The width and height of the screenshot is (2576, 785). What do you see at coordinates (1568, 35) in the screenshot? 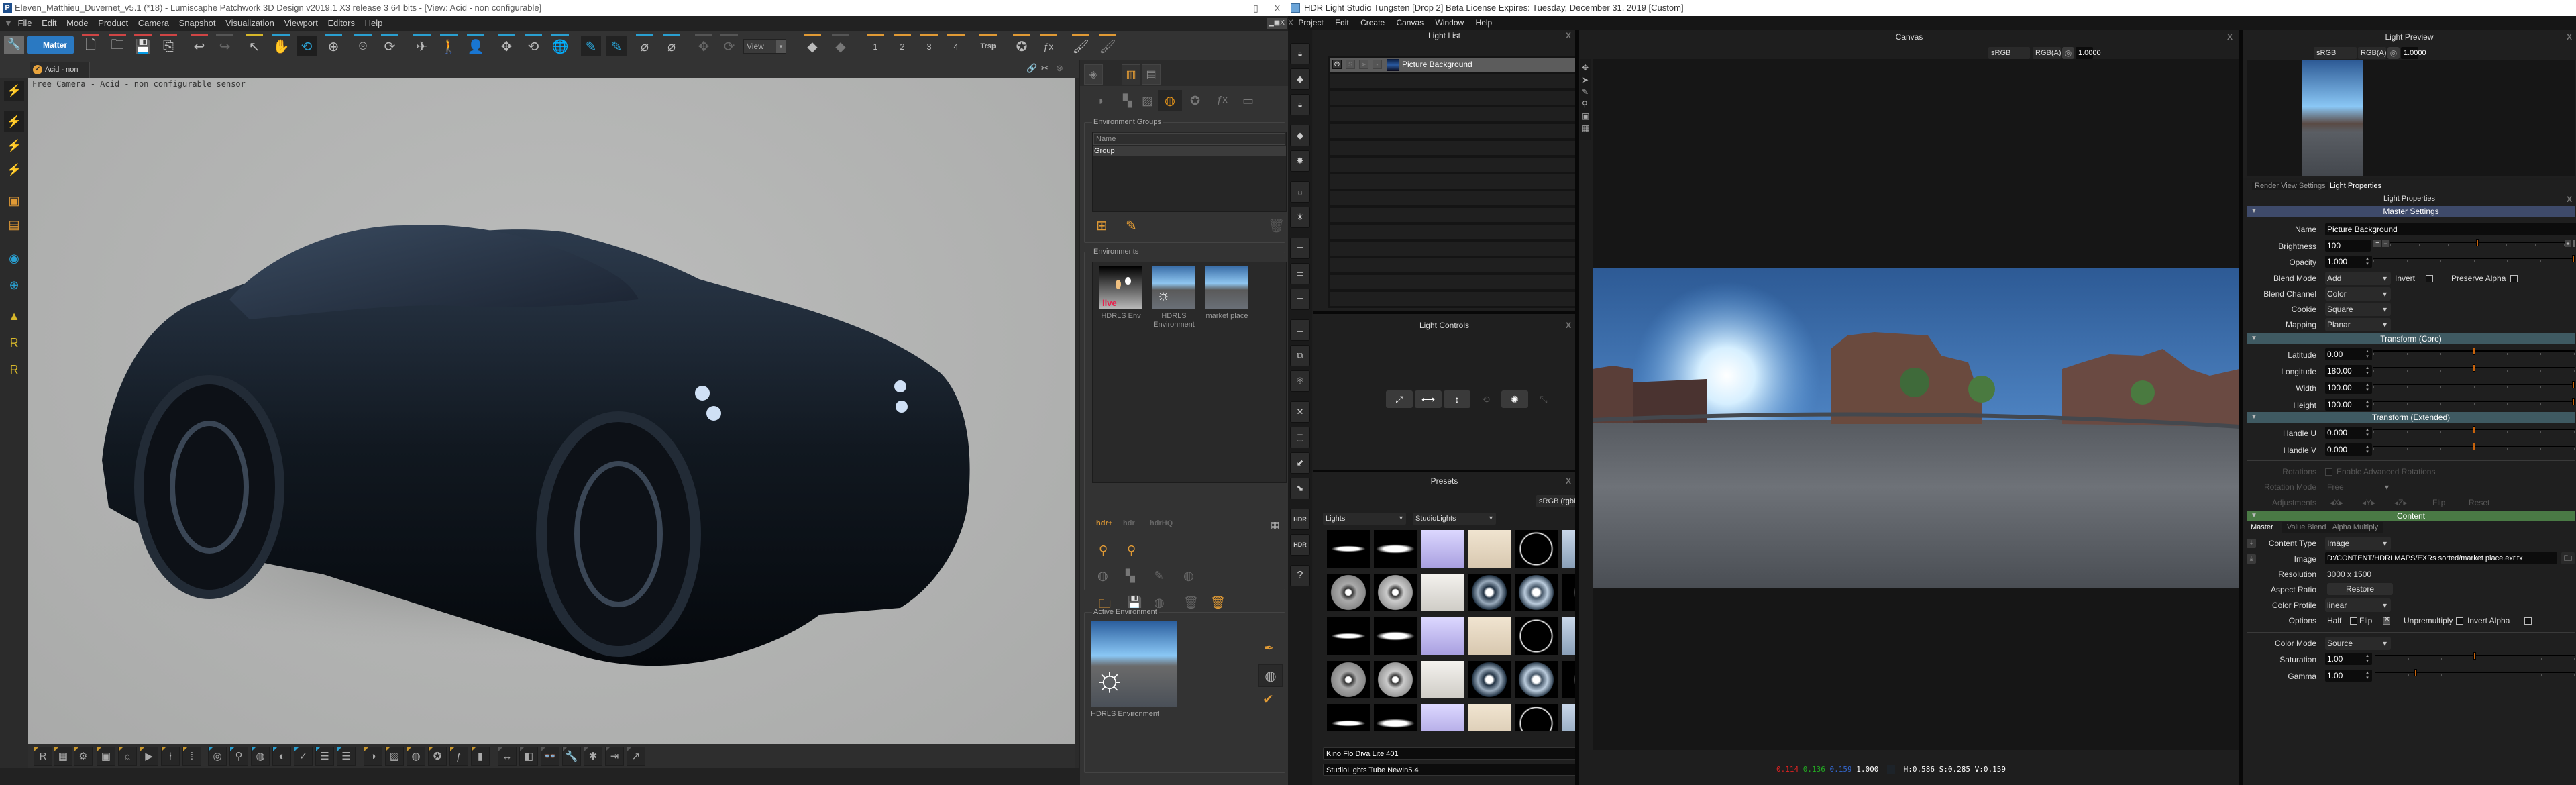
I see `light-list-close-button: X` at bounding box center [1568, 35].